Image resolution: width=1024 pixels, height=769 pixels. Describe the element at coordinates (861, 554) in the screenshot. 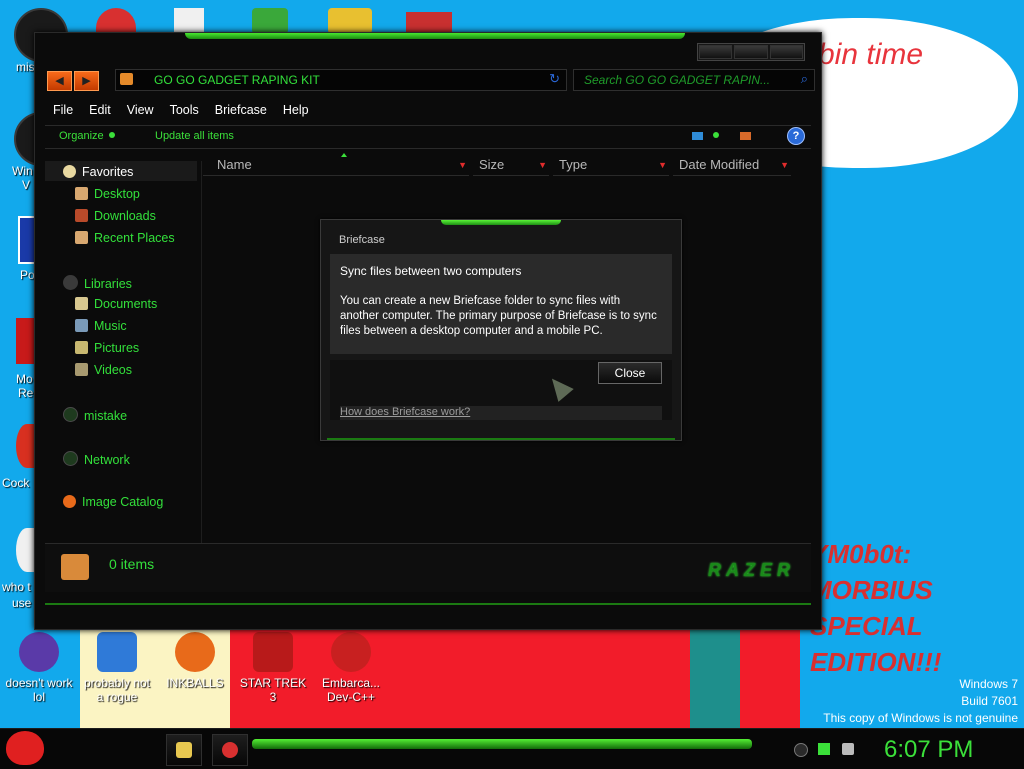

I see `wallpaper-caption-line: YM0b0t:` at that location.